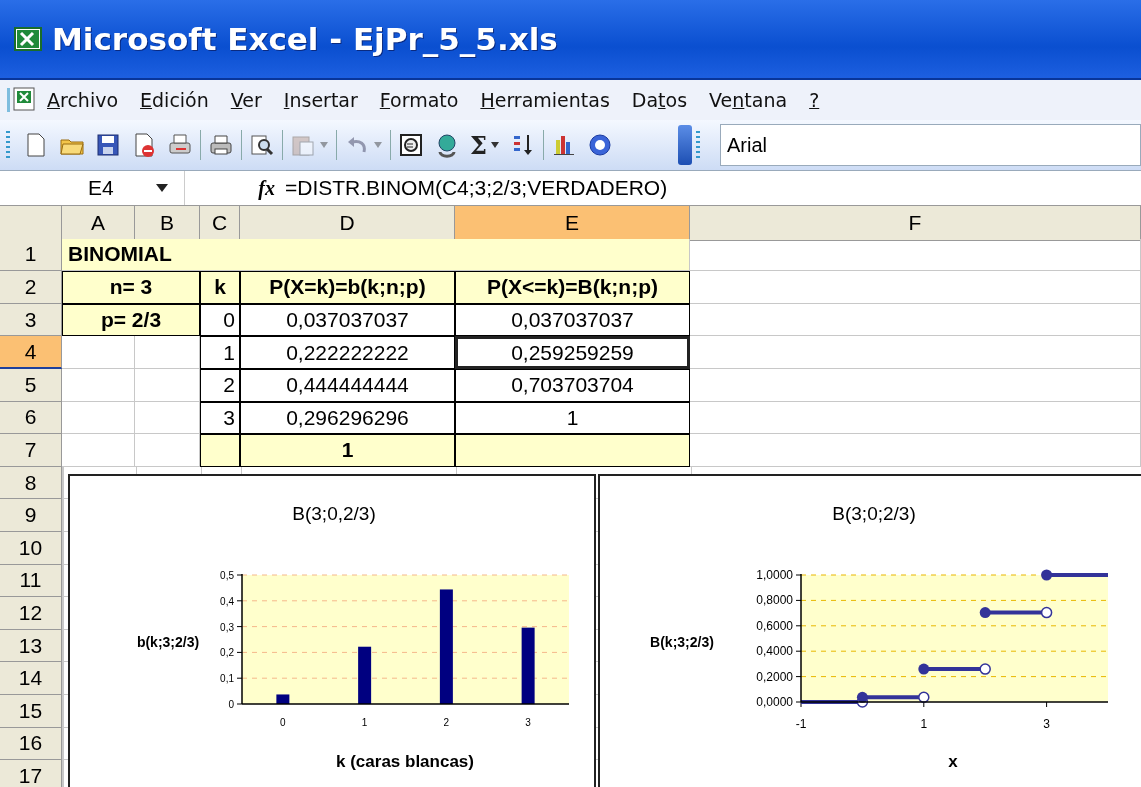 Image resolution: width=1141 pixels, height=787 pixels. Describe the element at coordinates (572, 352) in the screenshot. I see `table-cell: 0,259259259` at that location.